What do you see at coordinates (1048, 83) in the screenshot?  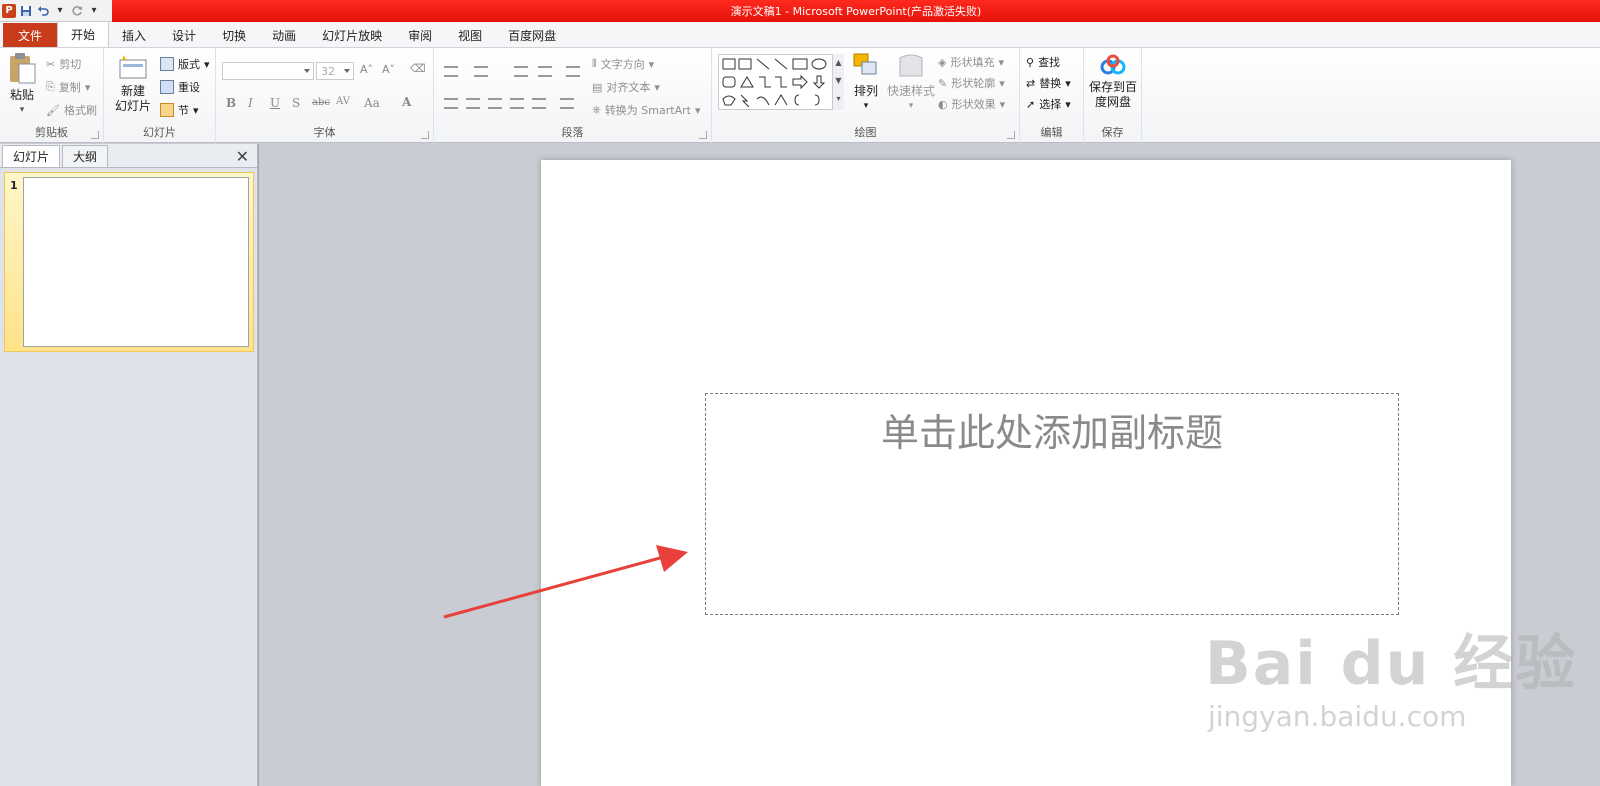 I see `replace-button: ⇄ 替换 ▾` at bounding box center [1048, 83].